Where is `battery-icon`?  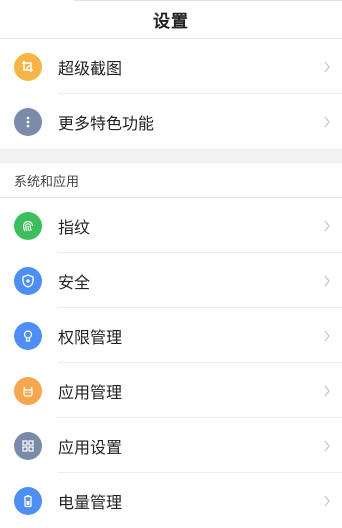
battery-icon is located at coordinates (28, 500).